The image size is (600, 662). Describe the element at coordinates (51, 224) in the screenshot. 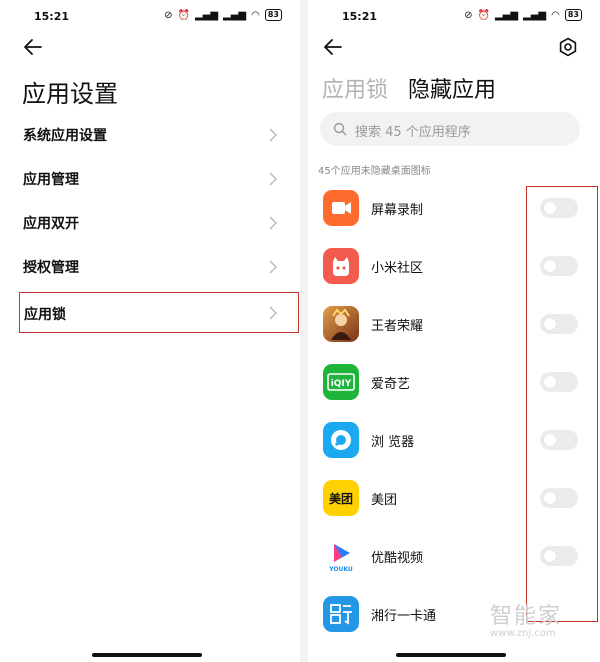

I see `menu-item-label: 应用双开` at that location.